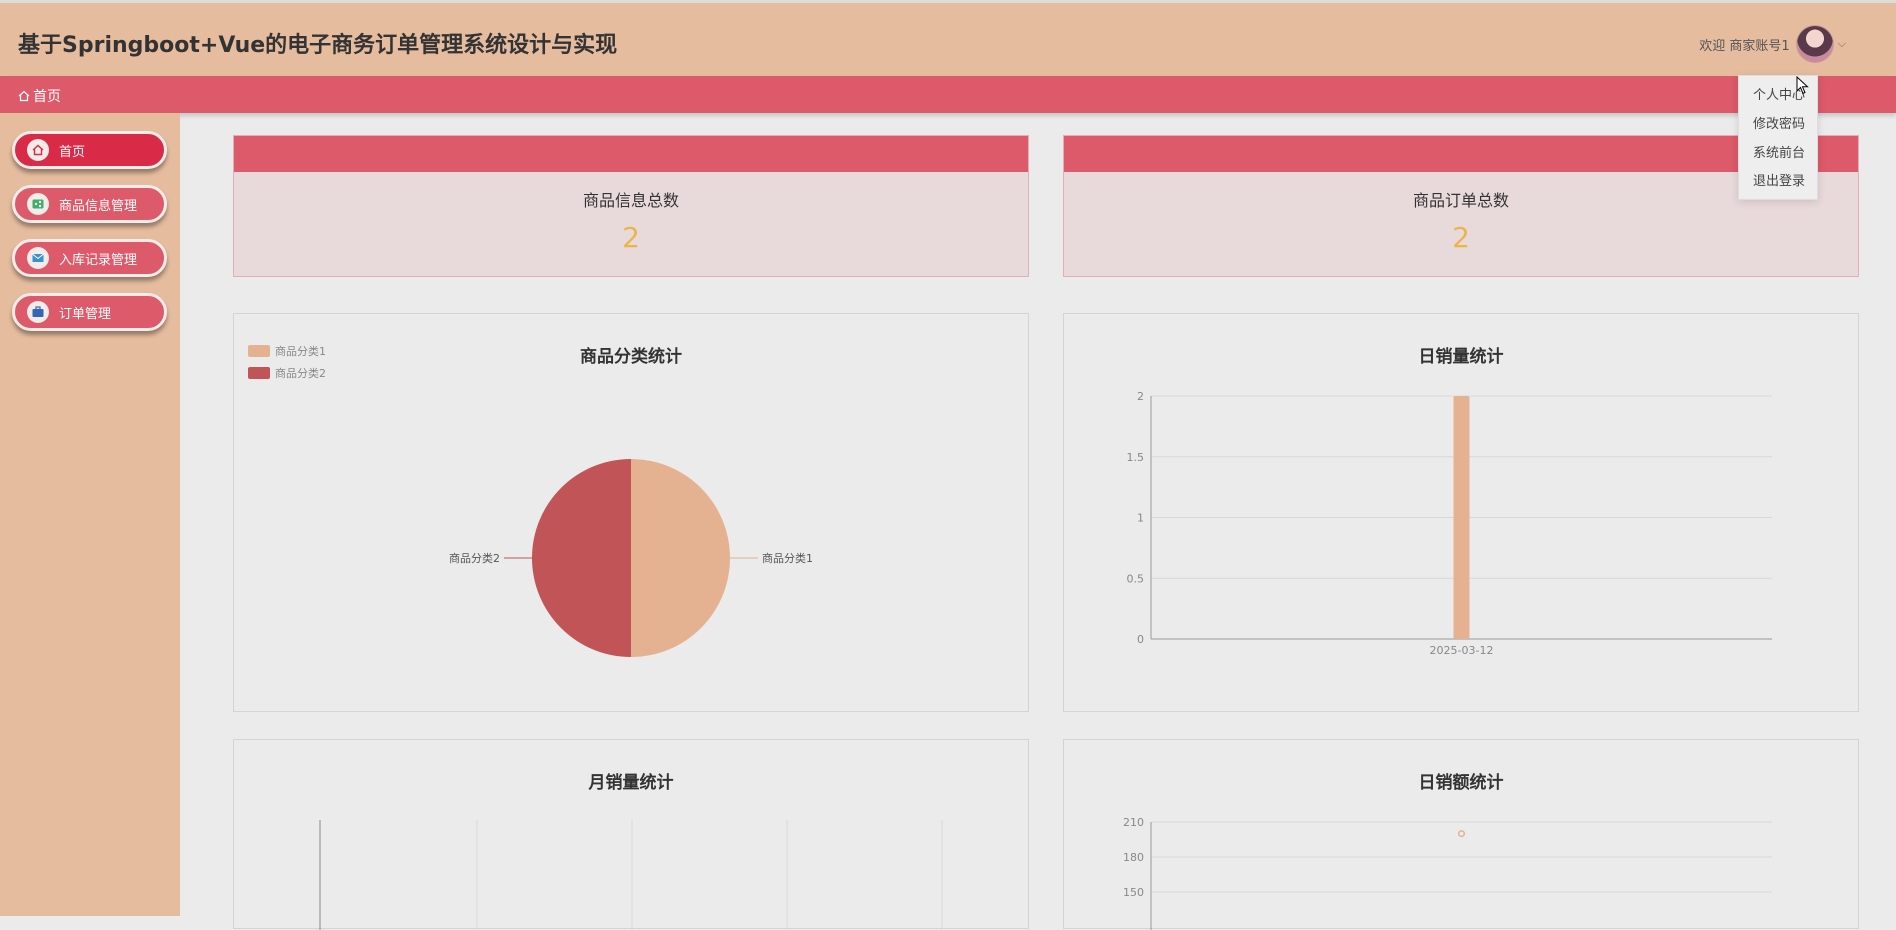 This screenshot has width=1896, height=930. I want to click on chart-monthly-sales: 月销量统计, so click(631, 834).